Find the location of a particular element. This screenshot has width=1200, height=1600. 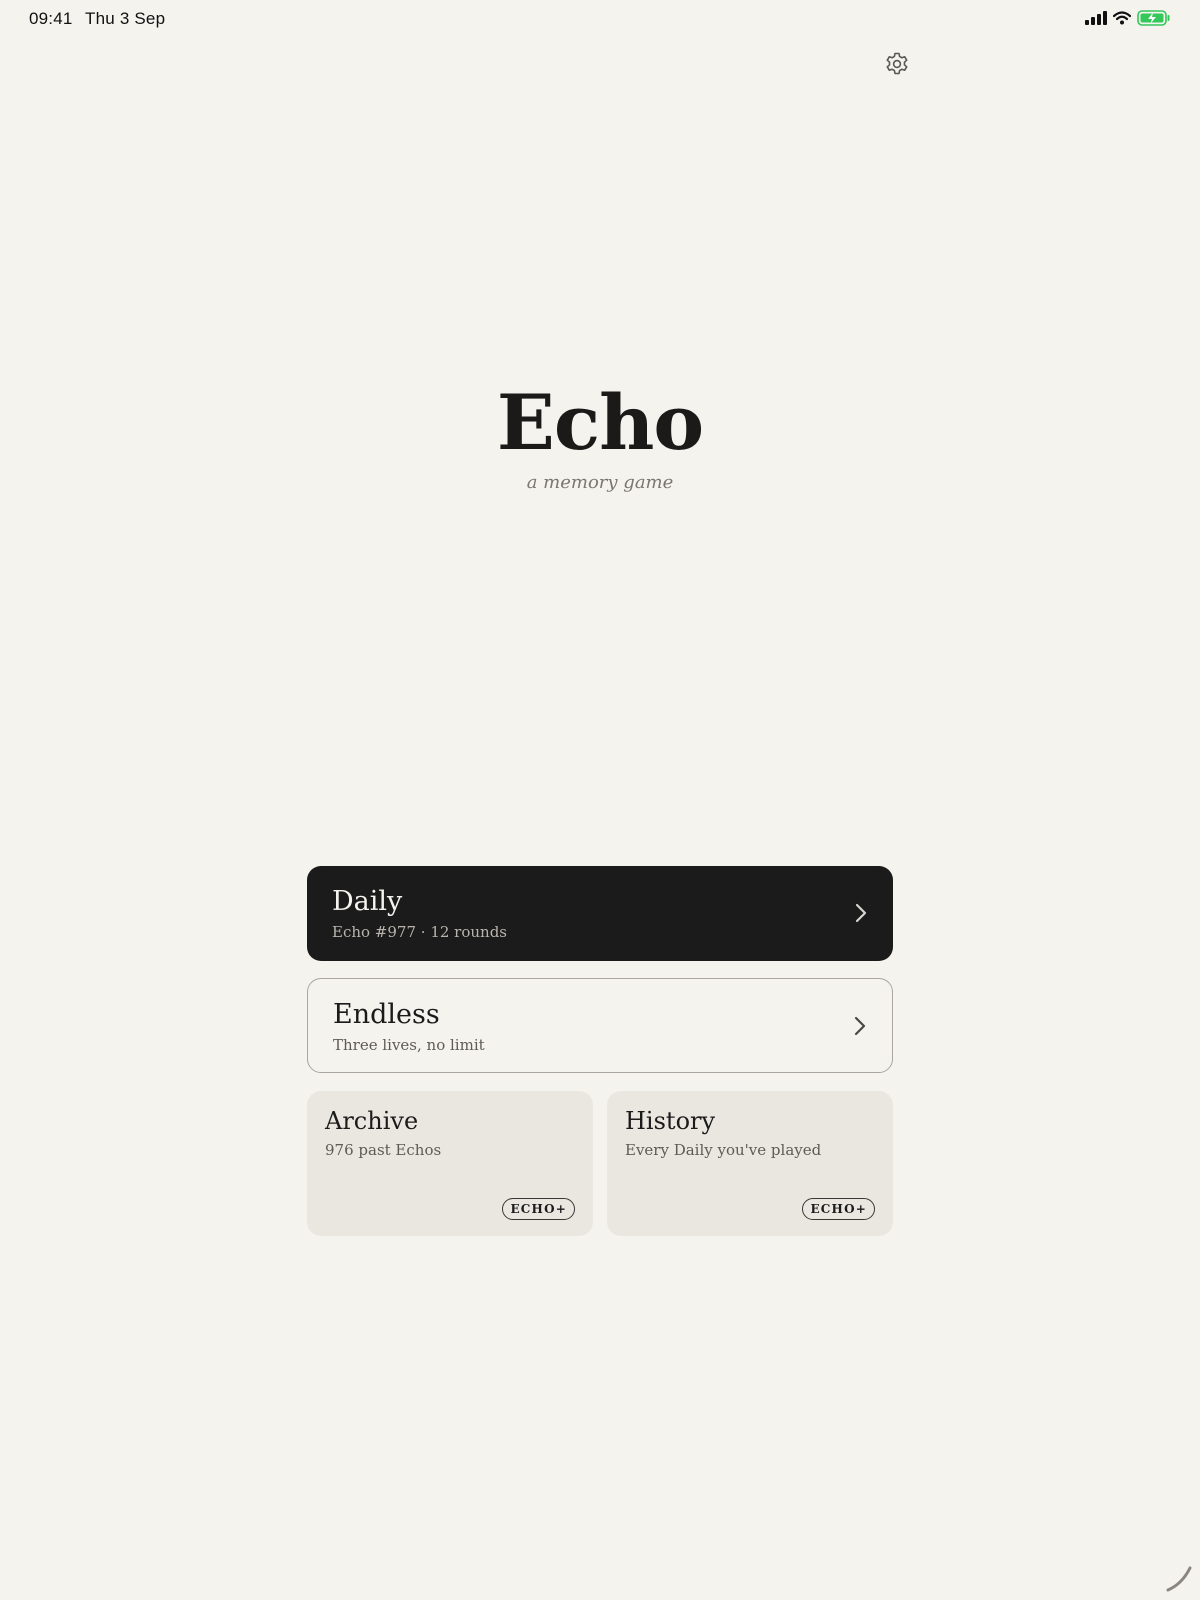

corner-indicator-icon is located at coordinates (1179, 1579).